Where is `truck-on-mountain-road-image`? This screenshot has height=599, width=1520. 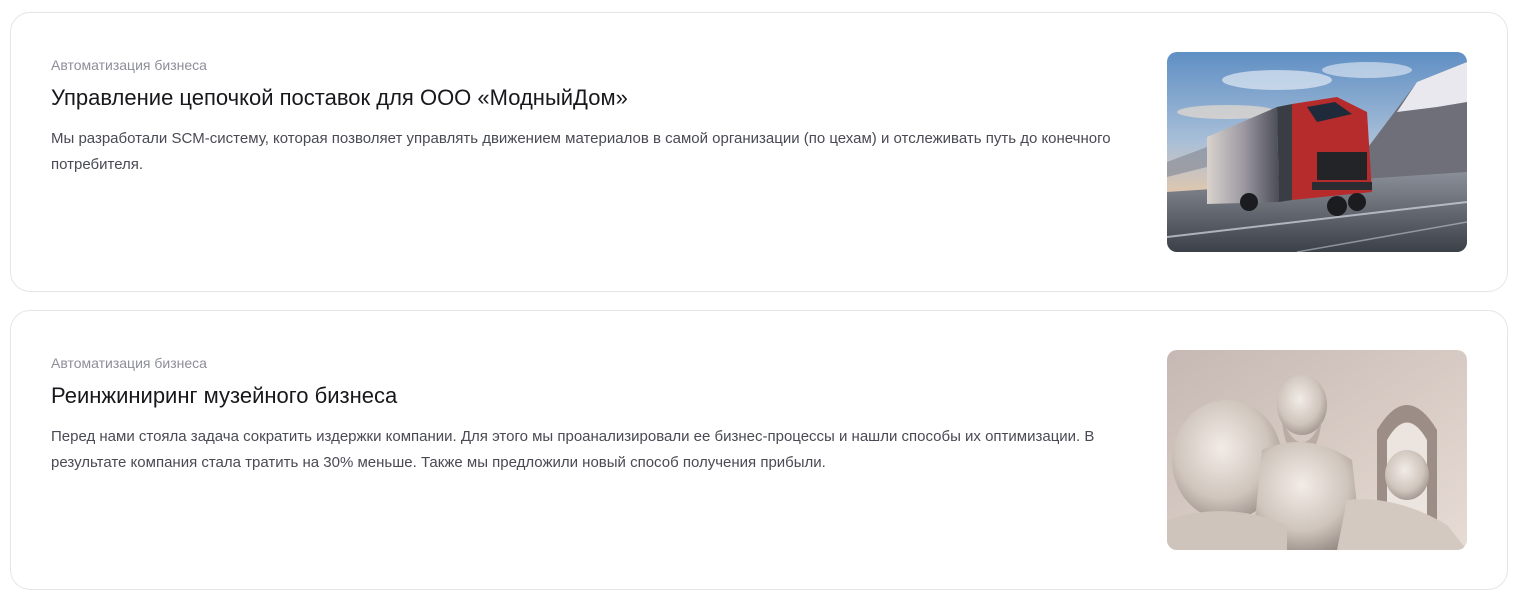 truck-on-mountain-road-image is located at coordinates (1317, 152).